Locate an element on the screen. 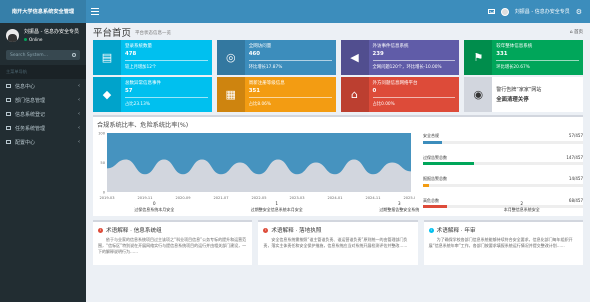 This screenshot has height=302, width=590. y-tick-label: 100 is located at coordinates (102, 134).